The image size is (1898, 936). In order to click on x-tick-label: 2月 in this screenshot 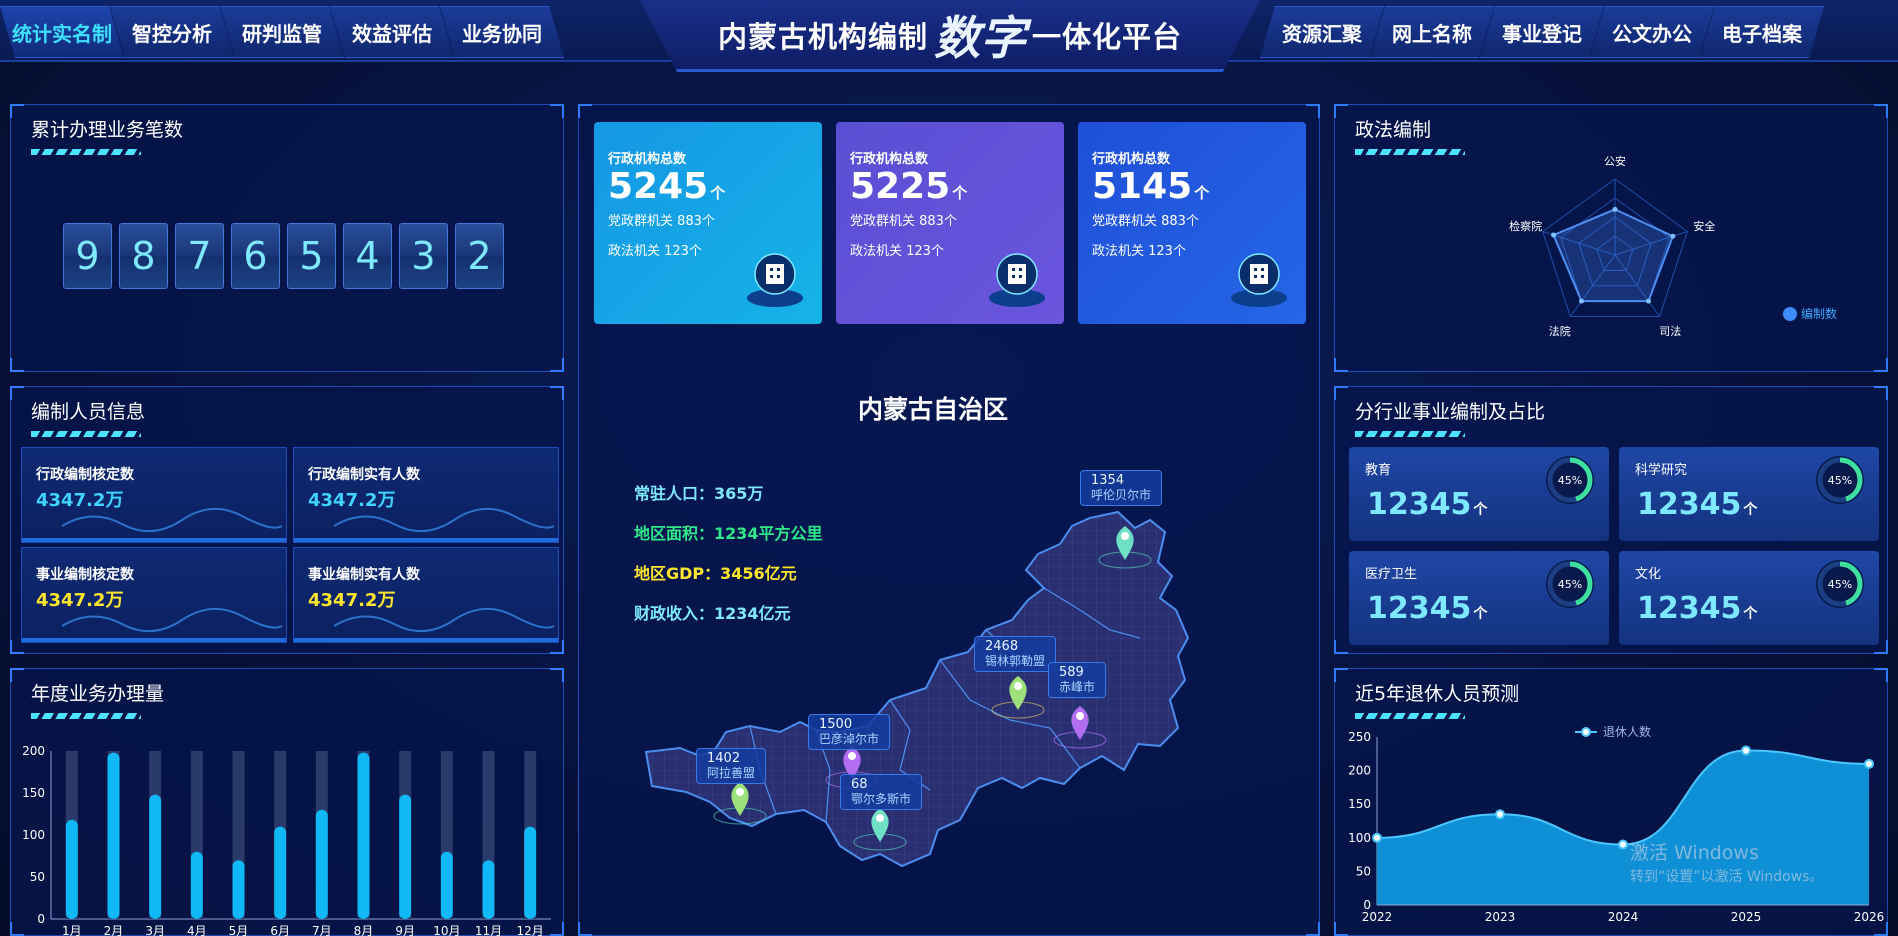, I will do `click(114, 930)`.